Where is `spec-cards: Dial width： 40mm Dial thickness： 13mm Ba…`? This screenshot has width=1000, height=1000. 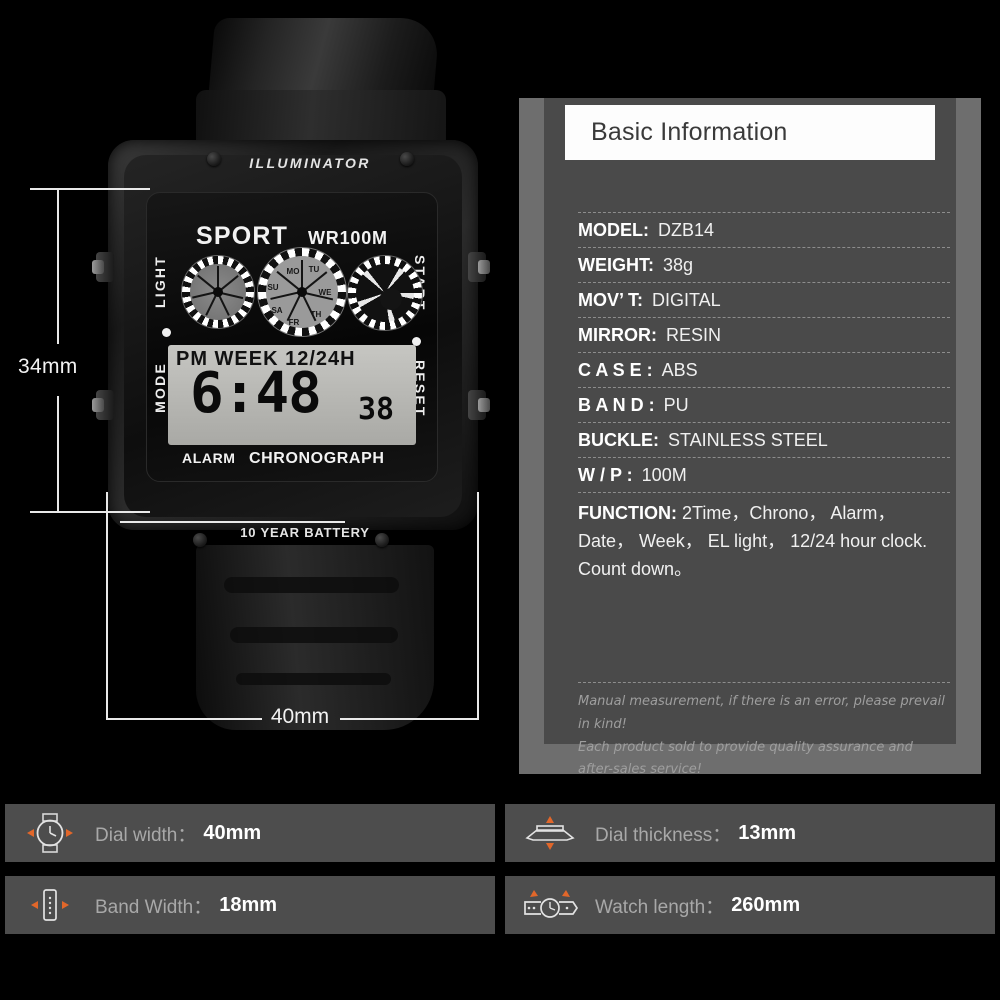 spec-cards: Dial width： 40mm Dial thickness： 13mm Ba… is located at coordinates (500, 872).